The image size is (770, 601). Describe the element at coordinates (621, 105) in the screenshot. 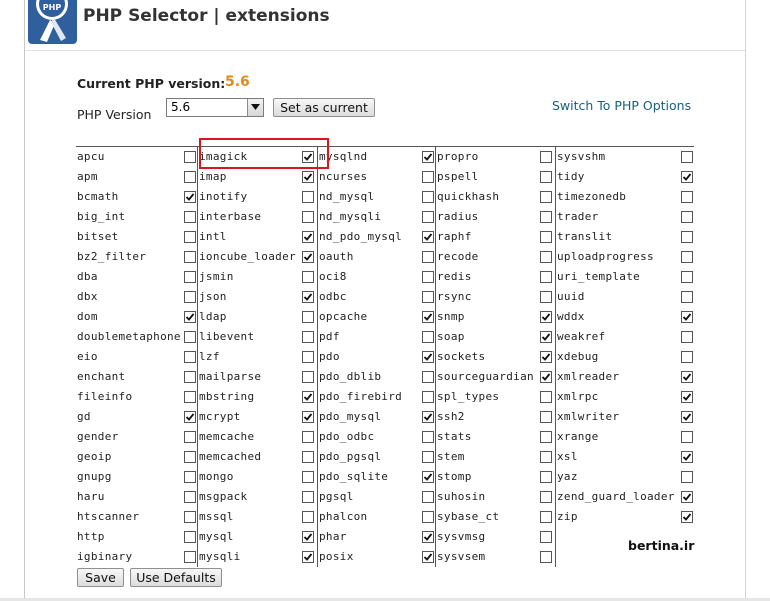

I see `switch-to-php-options-link: Switch To PHP Options` at that location.